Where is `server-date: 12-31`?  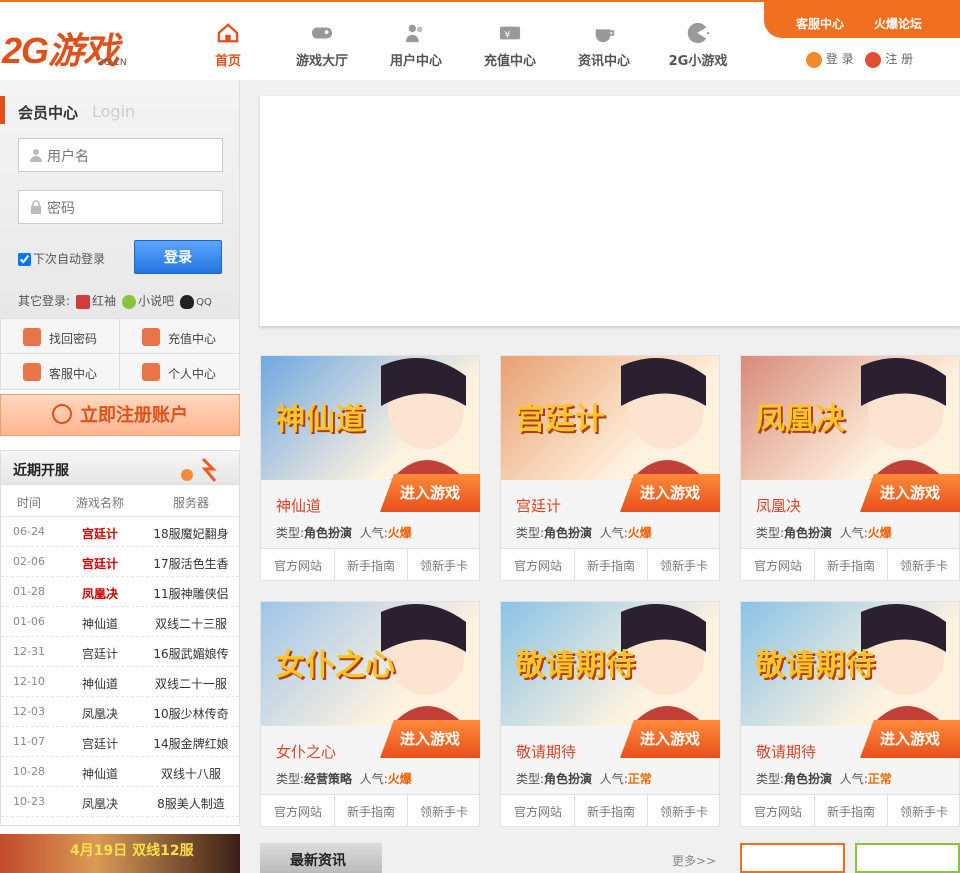 server-date: 12-31 is located at coordinates (29, 651).